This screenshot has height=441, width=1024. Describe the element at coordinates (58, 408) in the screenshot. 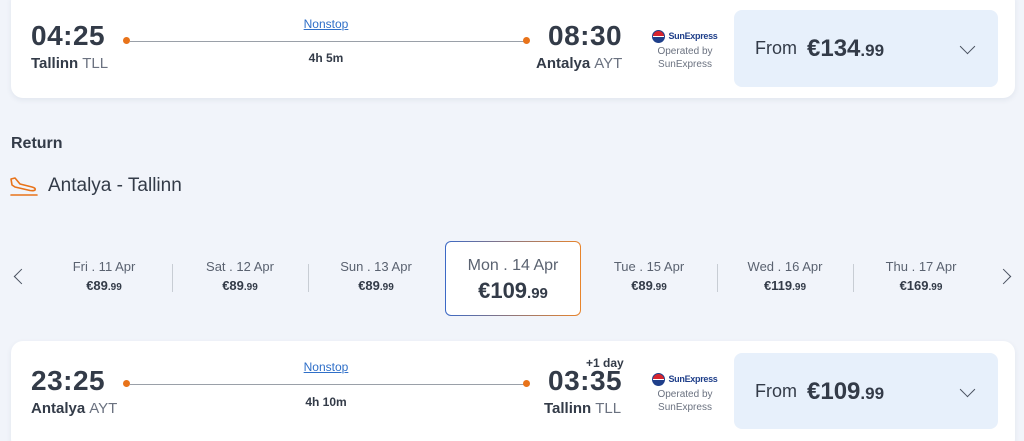

I see `departure-city: Antalya` at that location.